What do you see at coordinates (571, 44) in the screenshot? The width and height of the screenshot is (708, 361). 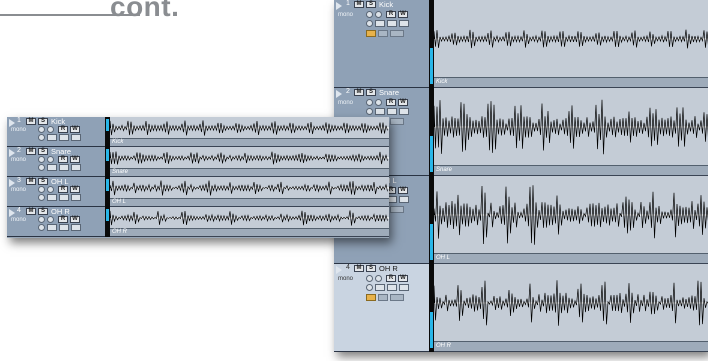 I see `audio-event: Kick` at bounding box center [571, 44].